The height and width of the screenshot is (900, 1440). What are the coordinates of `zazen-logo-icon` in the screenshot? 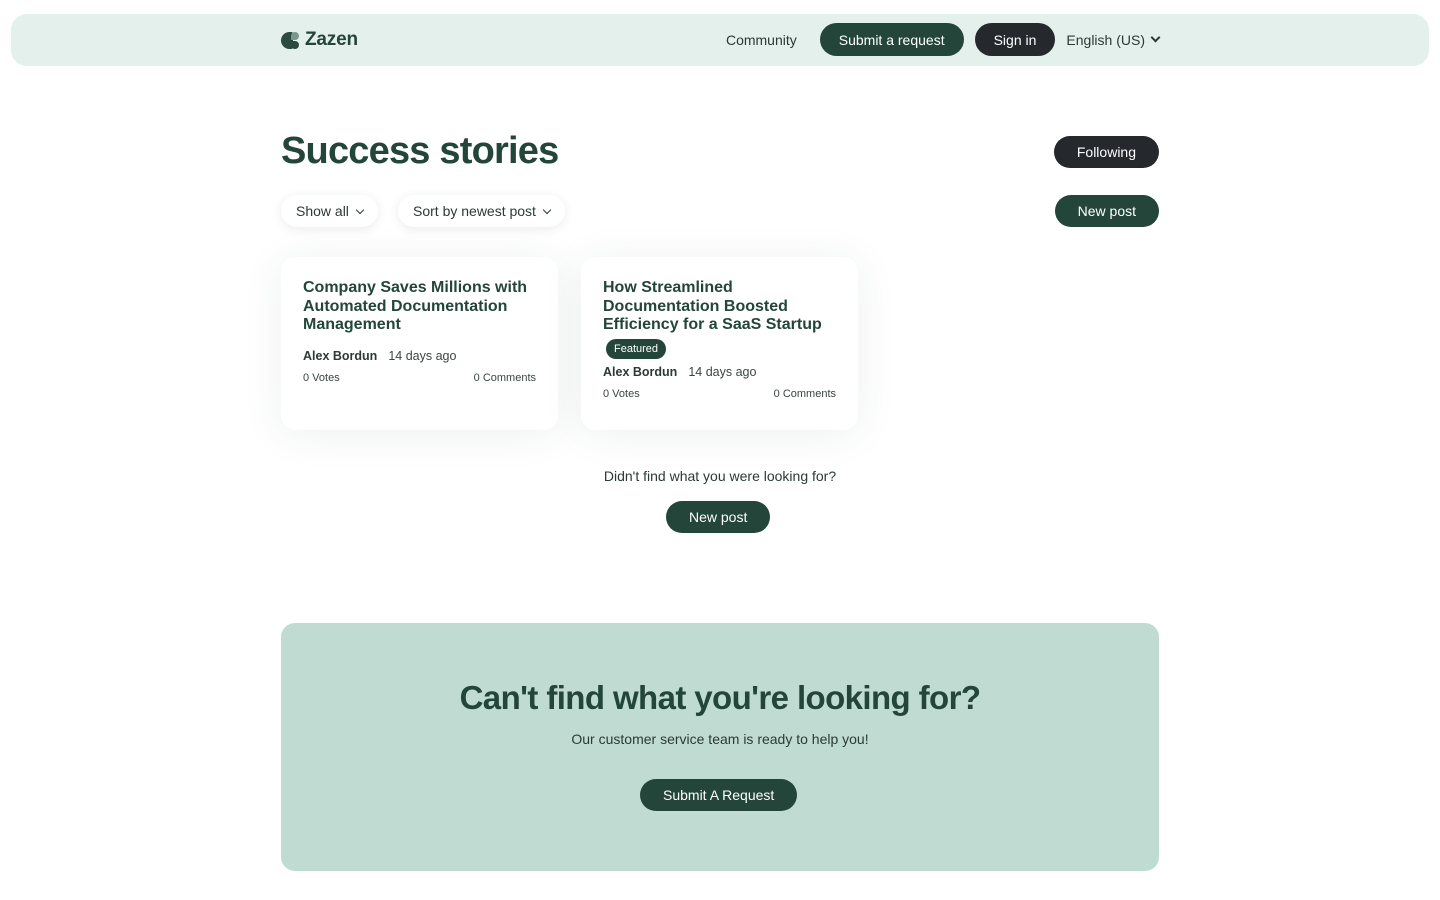 It's located at (290, 40).